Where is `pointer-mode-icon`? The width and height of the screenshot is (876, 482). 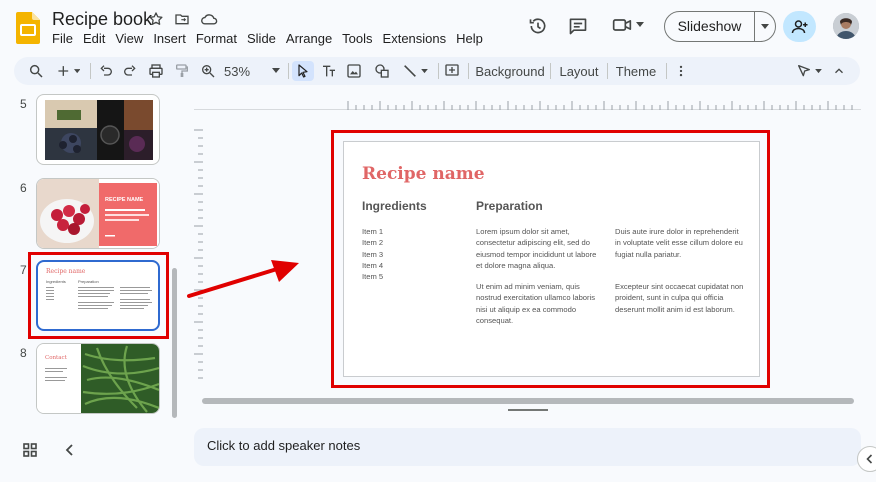 pointer-mode-icon is located at coordinates (809, 71).